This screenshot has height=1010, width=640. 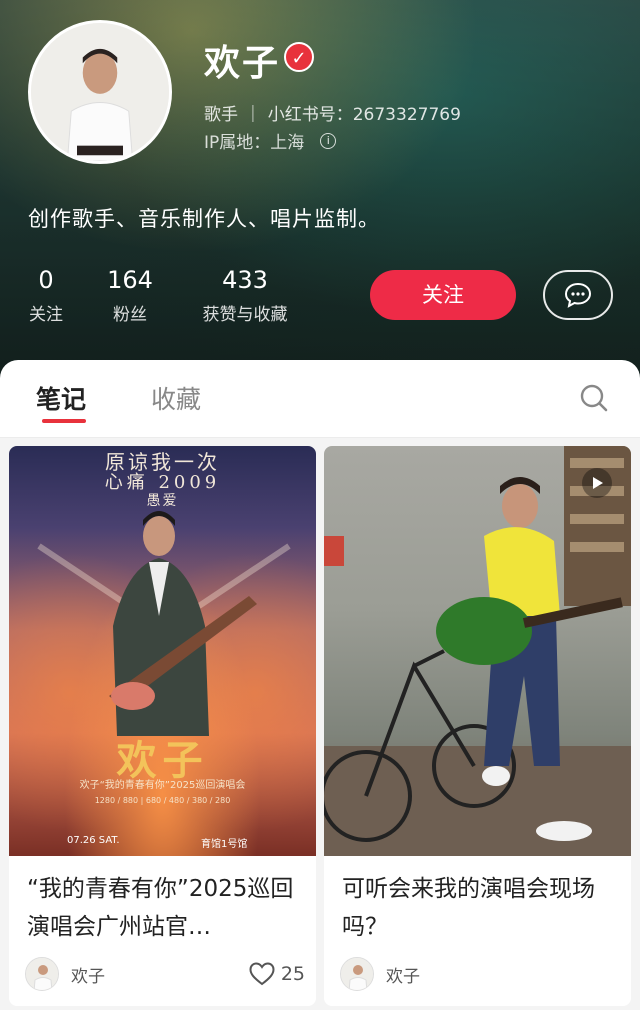 I want to click on note-title: 可听会来我的演唱会现场吗？, so click(x=482, y=908).